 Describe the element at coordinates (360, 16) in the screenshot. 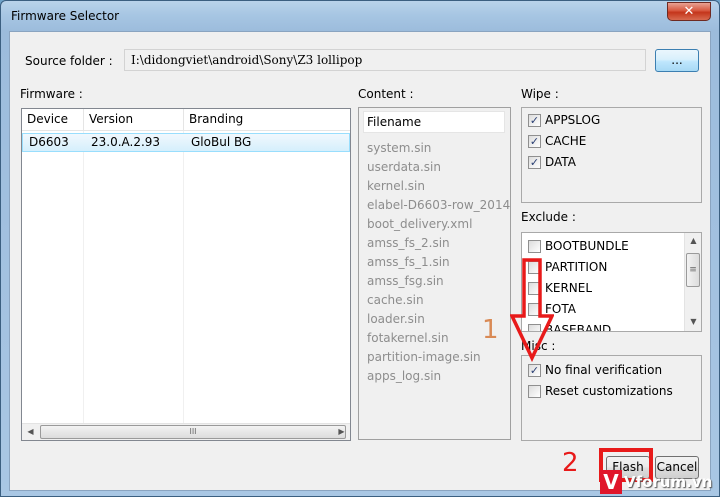

I see `title-bar: Firmware Selector ✕` at that location.